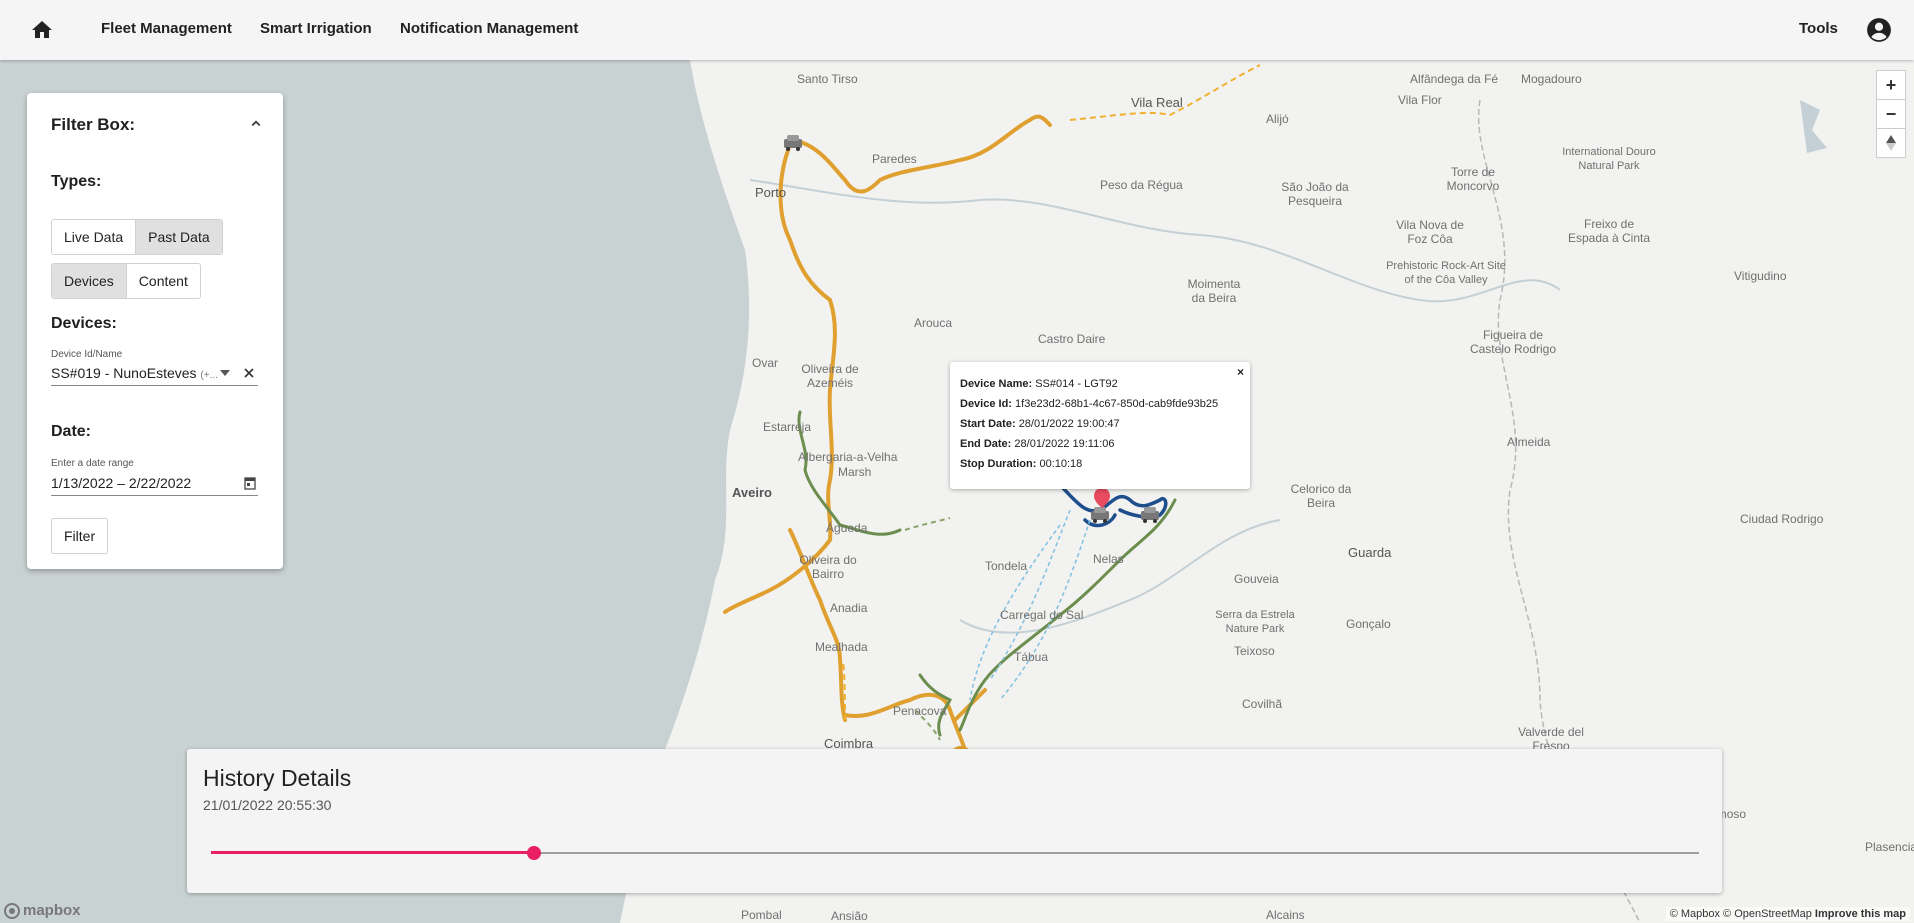  Describe the element at coordinates (1141, 185) in the screenshot. I see `place-label: Peso da Régua` at that location.